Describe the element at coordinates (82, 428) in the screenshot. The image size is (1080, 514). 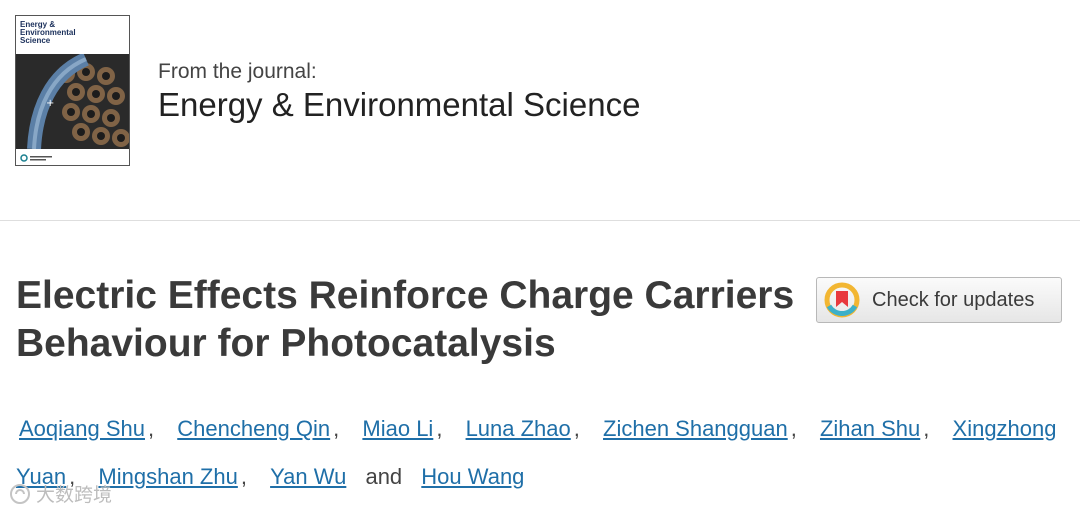
I see `author-link: Aoqiang Shu` at that location.